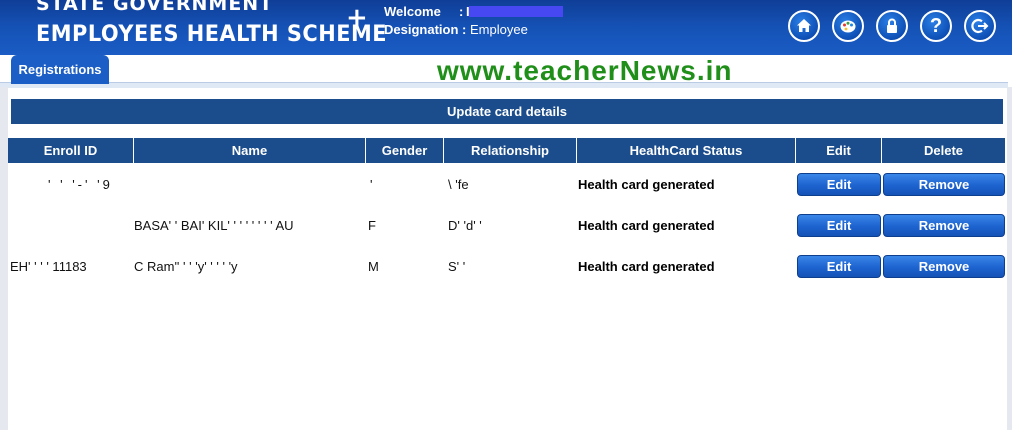 The image size is (1012, 430). I want to click on palette-icon, so click(848, 26).